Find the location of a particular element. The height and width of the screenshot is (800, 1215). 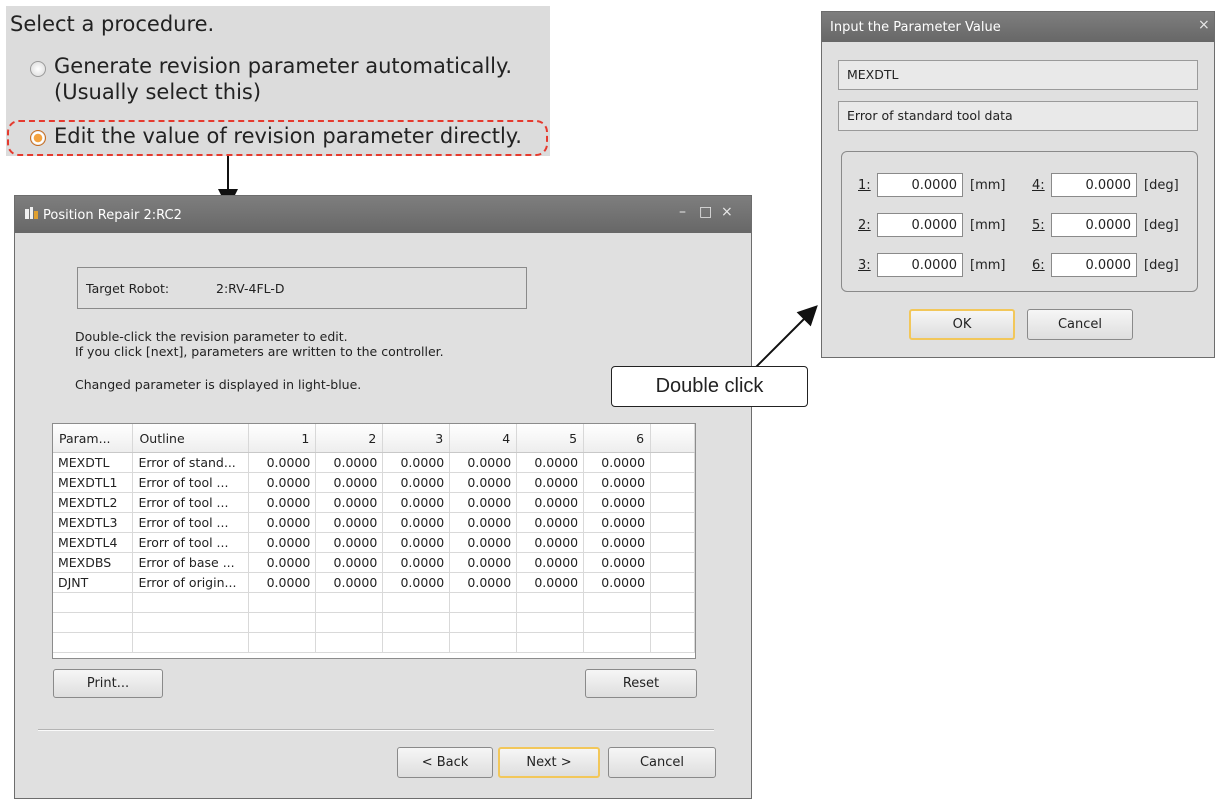

param-name-cell: MEXDTL4 is located at coordinates (93, 542).